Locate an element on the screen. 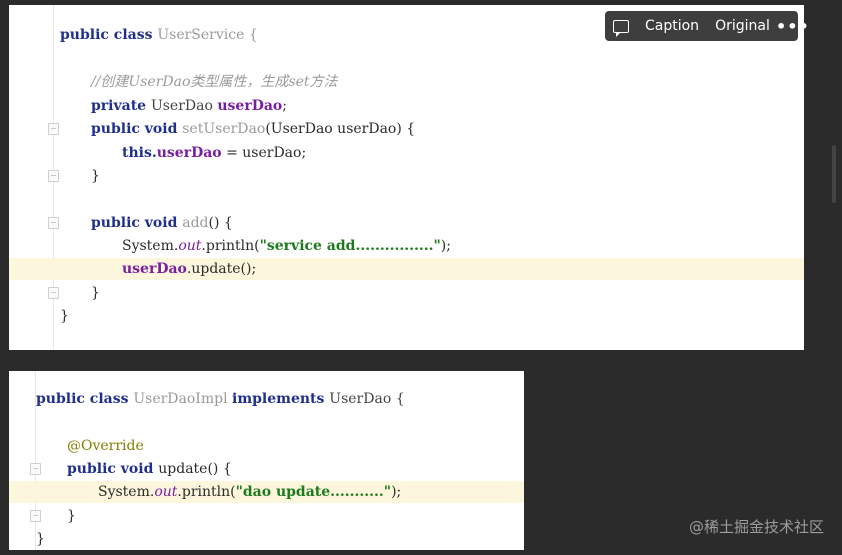 This screenshot has height=555, width=842. code-line-update-signature: public void update() { is located at coordinates (149, 469).